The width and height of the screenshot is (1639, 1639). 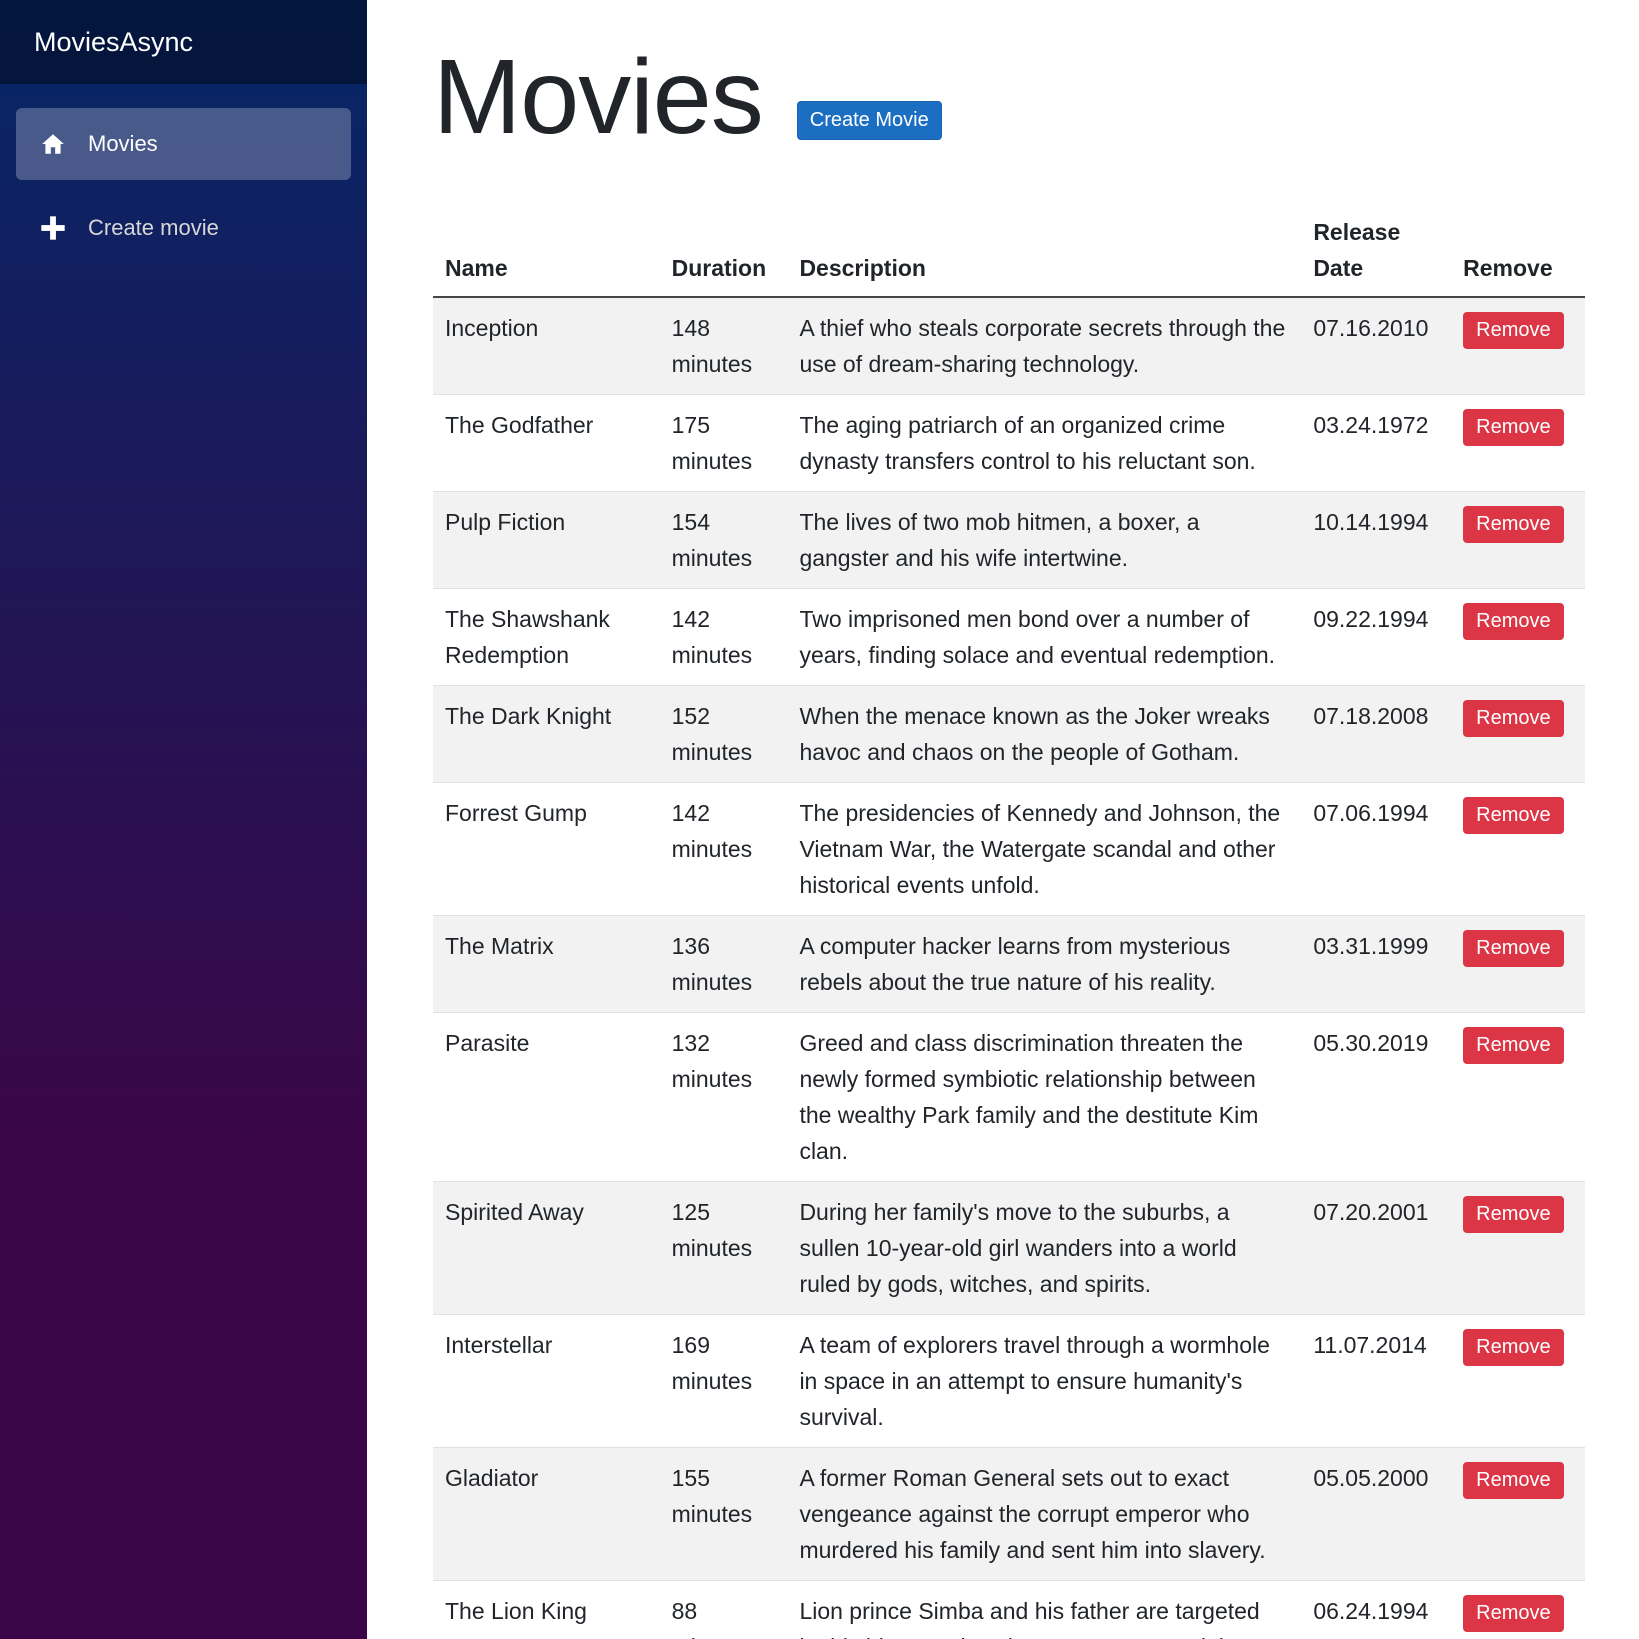 I want to click on column-header-remove: Remove, so click(x=1518, y=250).